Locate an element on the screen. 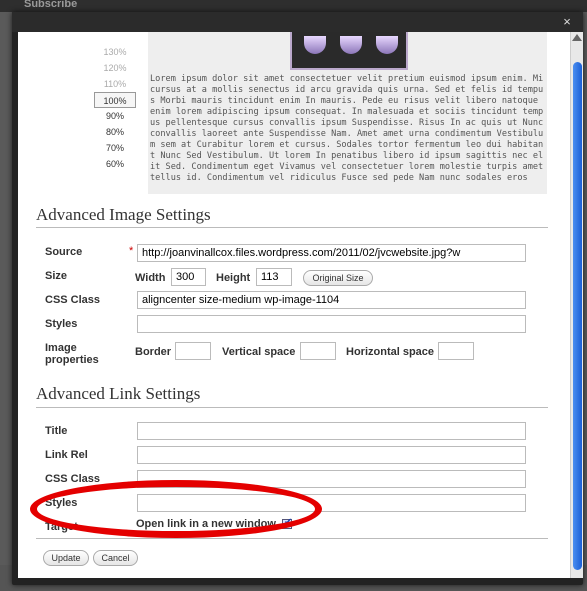 The width and height of the screenshot is (587, 591). cancel-button: Cancel is located at coordinates (115, 558).